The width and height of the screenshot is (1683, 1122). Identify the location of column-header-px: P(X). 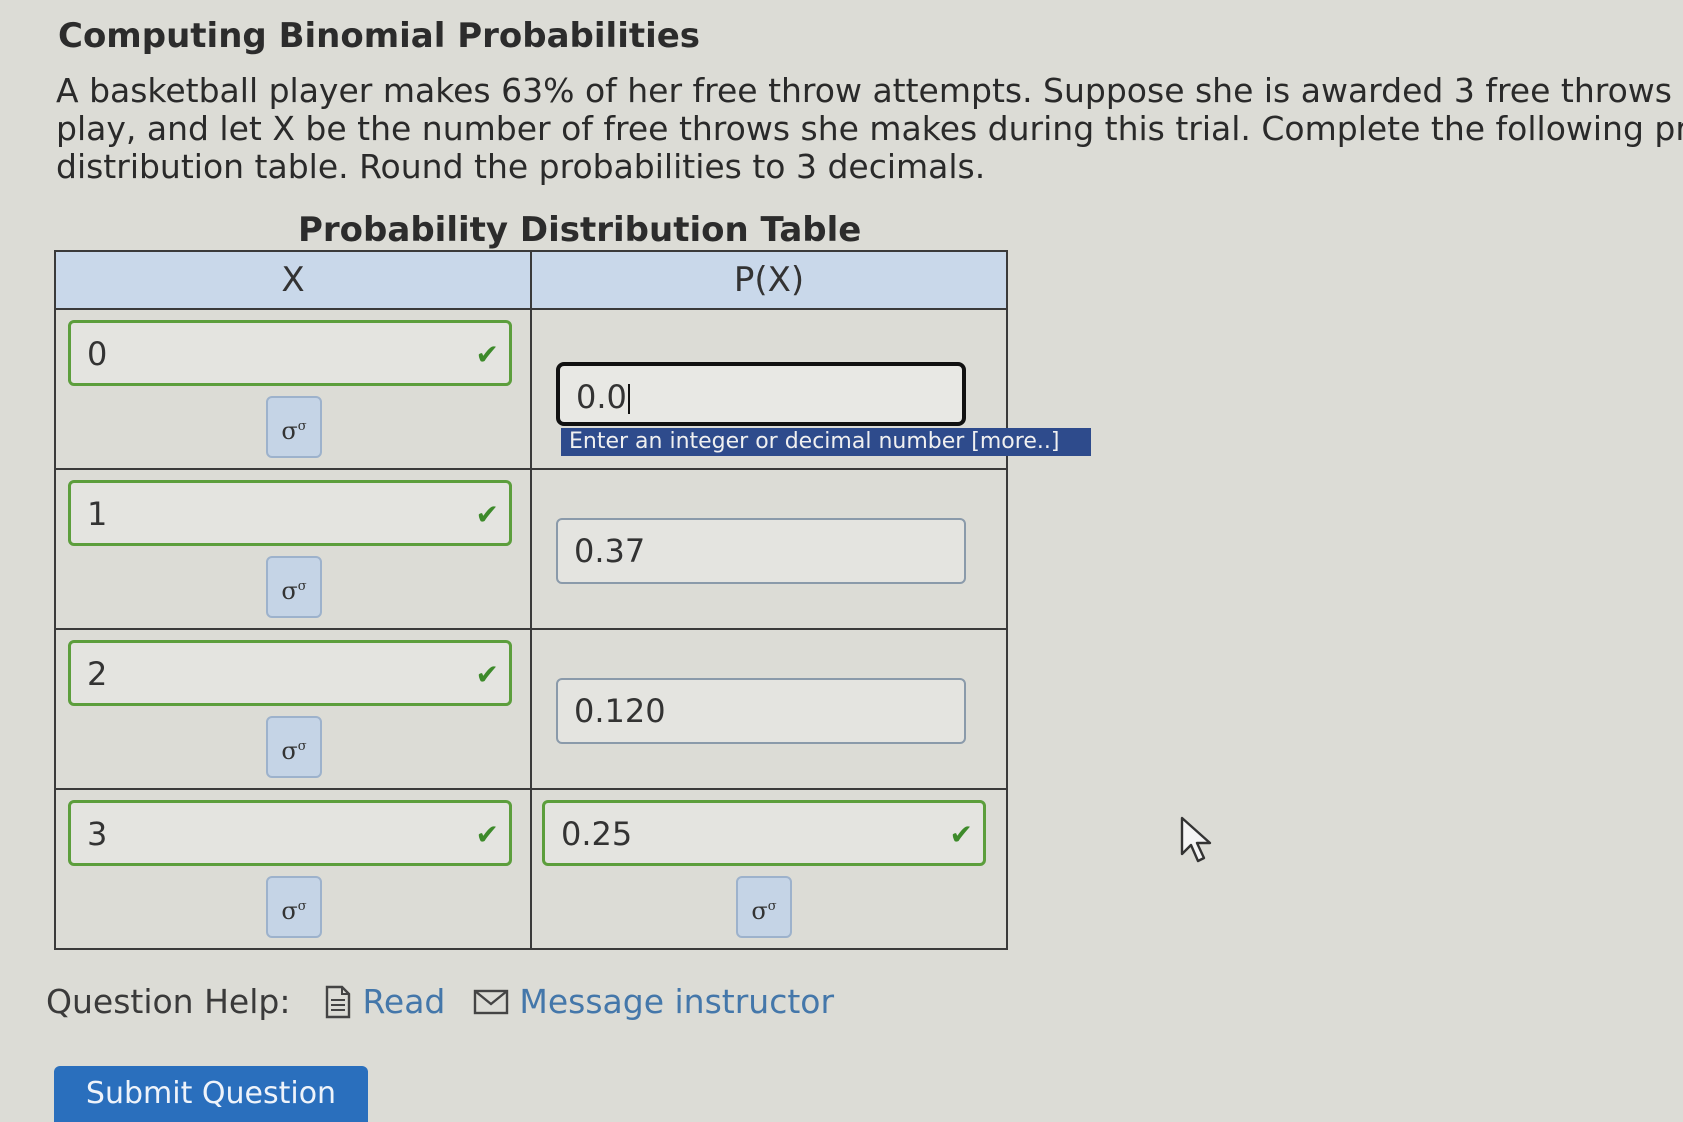
(769, 280).